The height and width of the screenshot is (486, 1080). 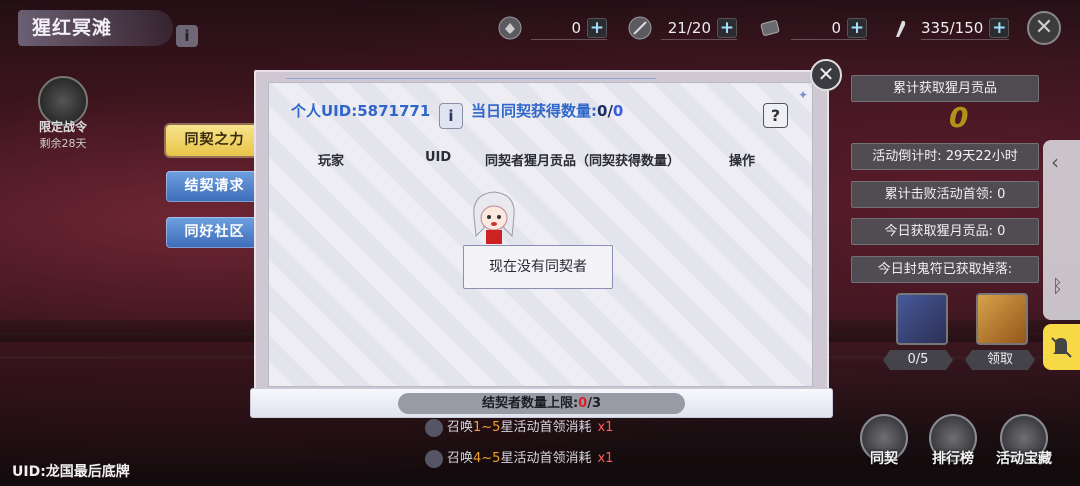 I want to click on ticket-icon, so click(x=770, y=28).